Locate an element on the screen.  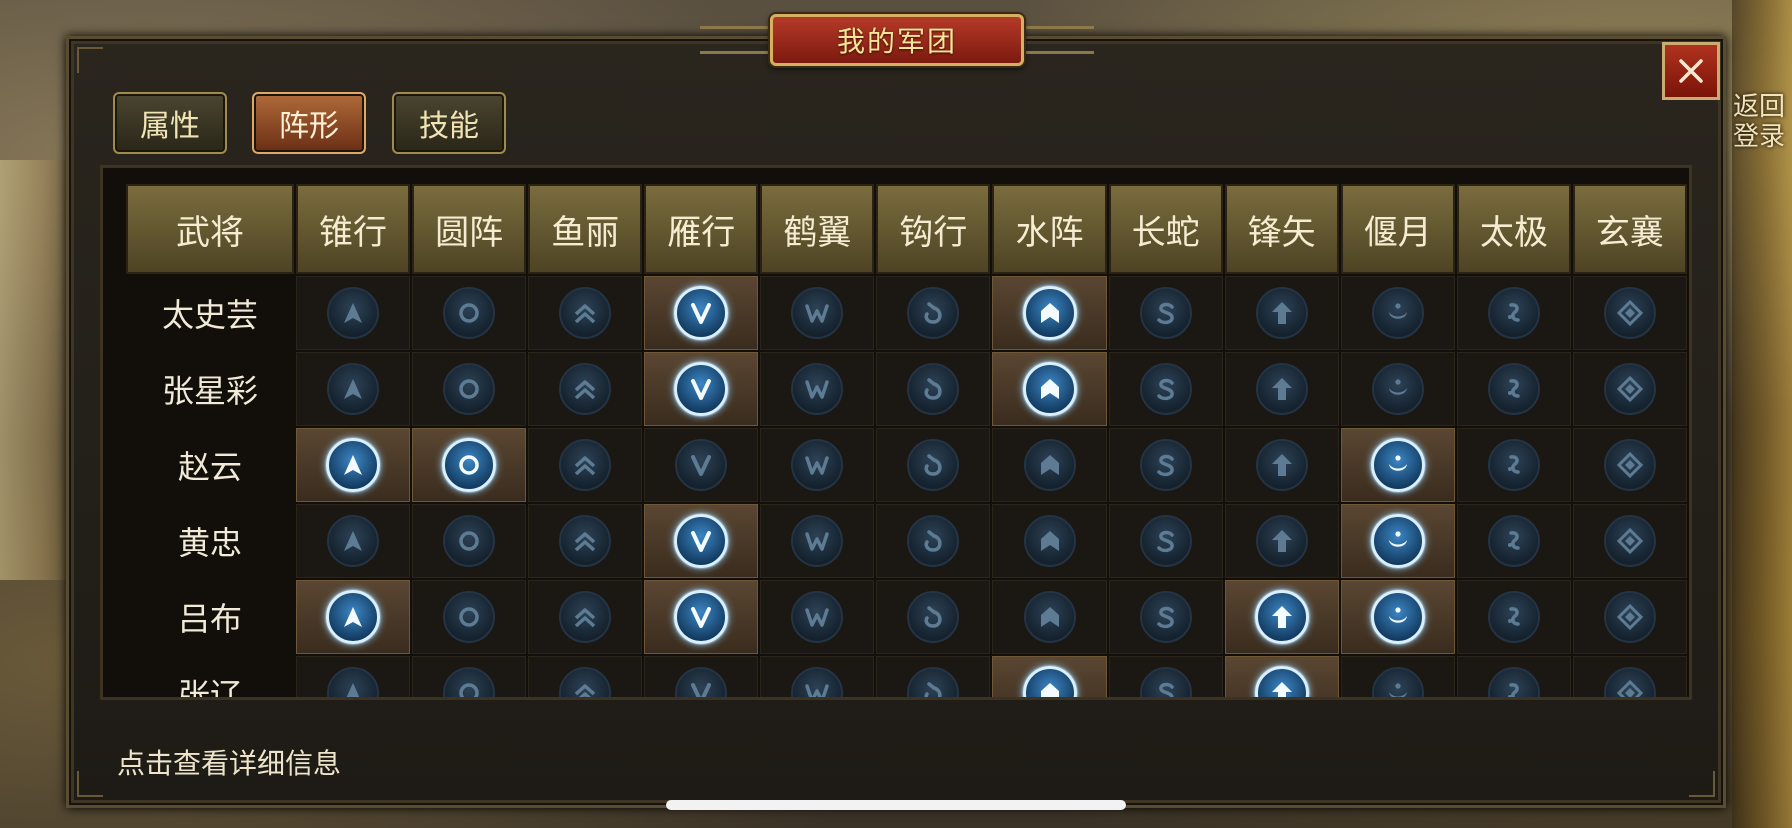
header-general: 武将 is located at coordinates (210, 229).